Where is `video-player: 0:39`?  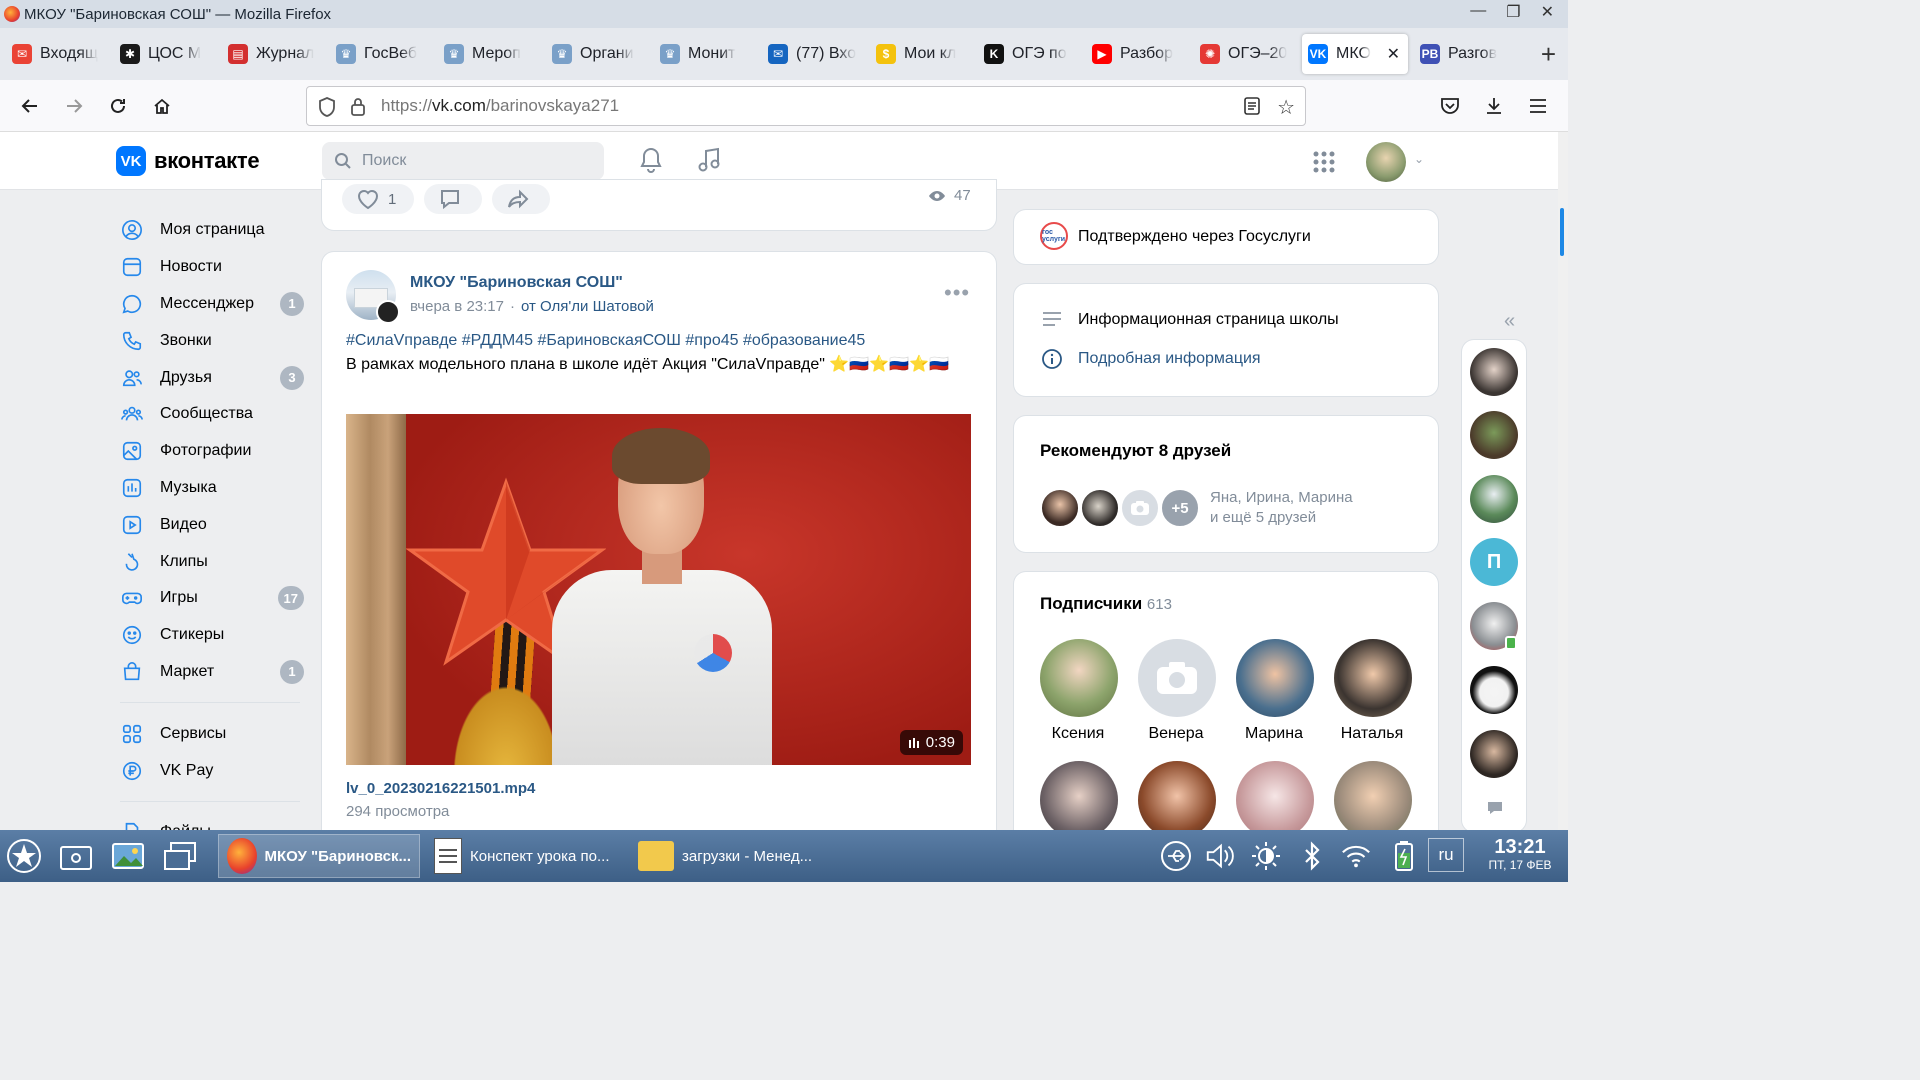 video-player: 0:39 is located at coordinates (658, 589).